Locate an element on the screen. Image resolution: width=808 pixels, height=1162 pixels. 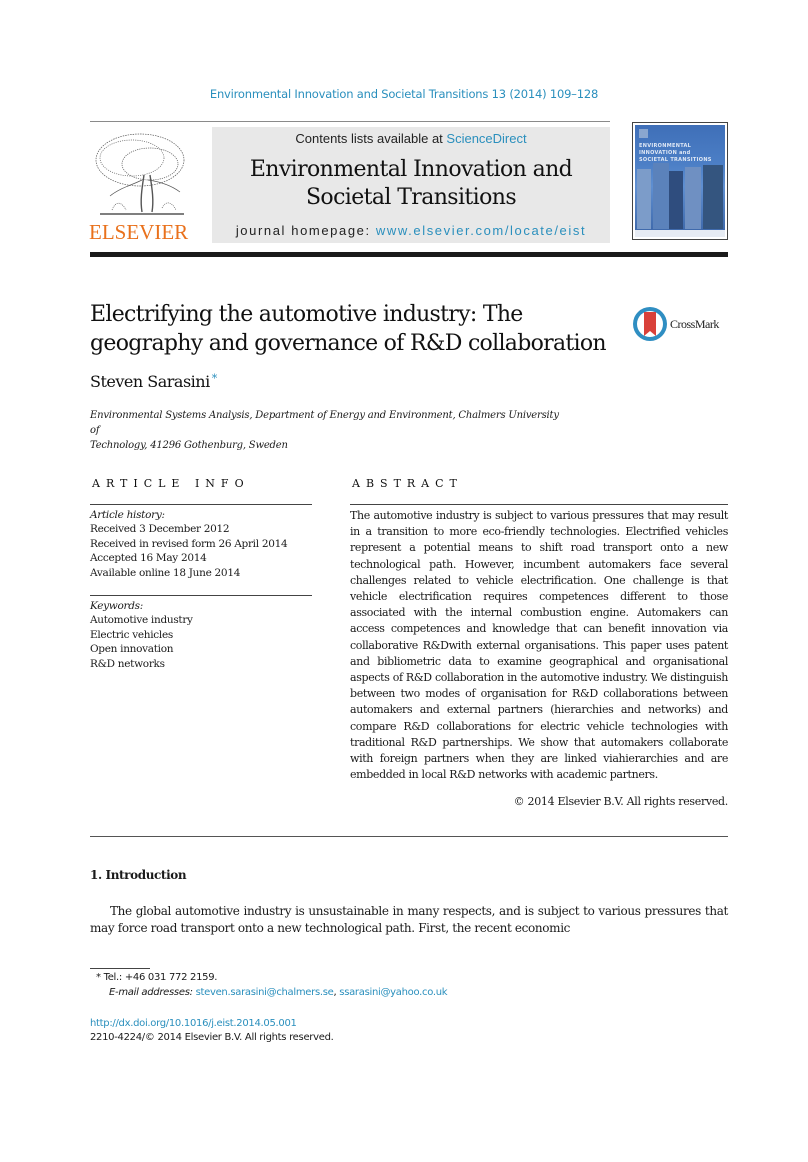
footnote-telephone: * Tel.: +46 031 772 2159. is located at coordinates (157, 977).